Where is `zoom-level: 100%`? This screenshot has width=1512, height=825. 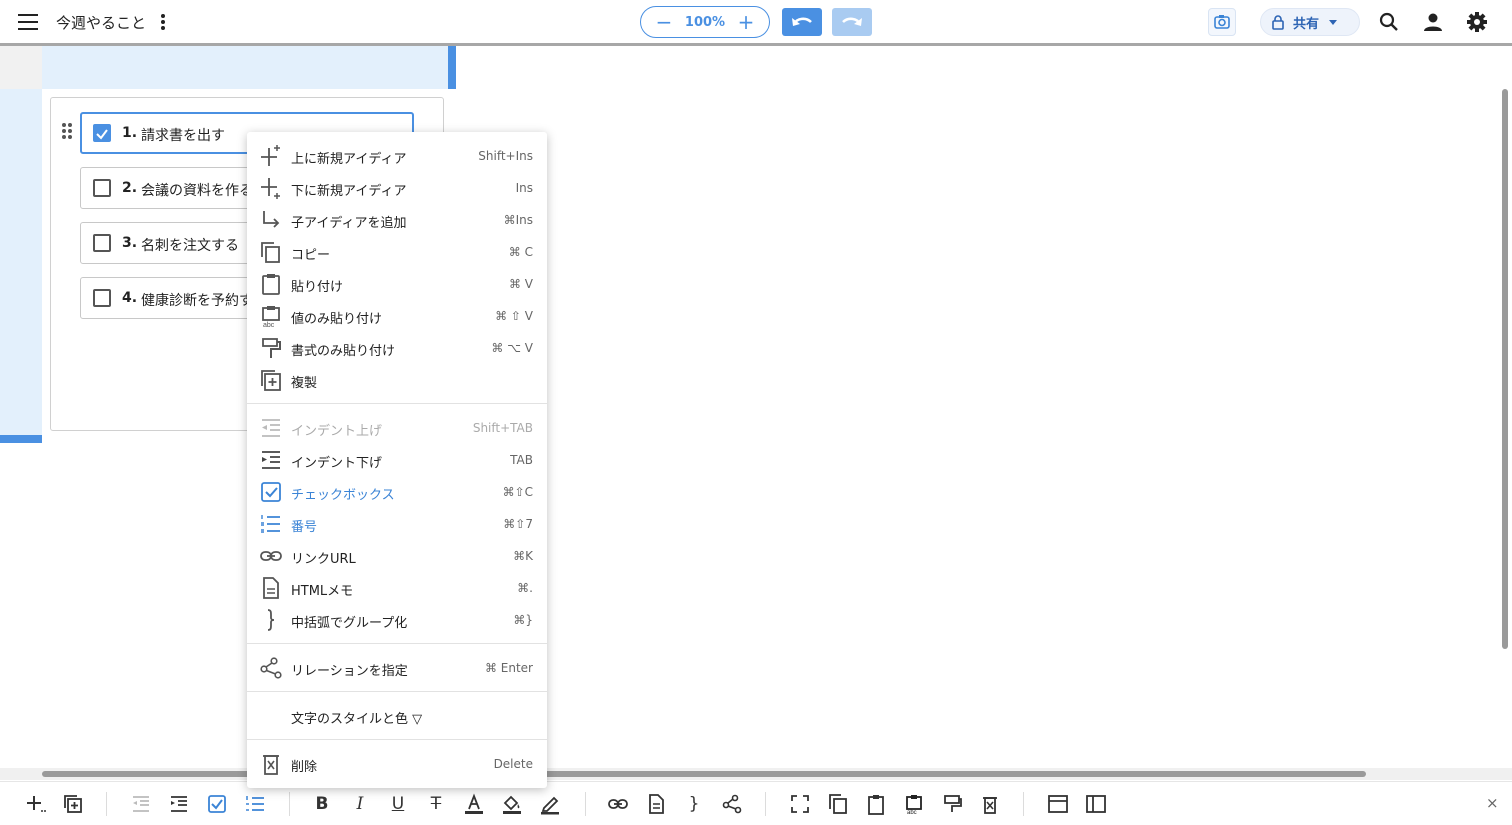
zoom-level: 100% is located at coordinates (705, 22).